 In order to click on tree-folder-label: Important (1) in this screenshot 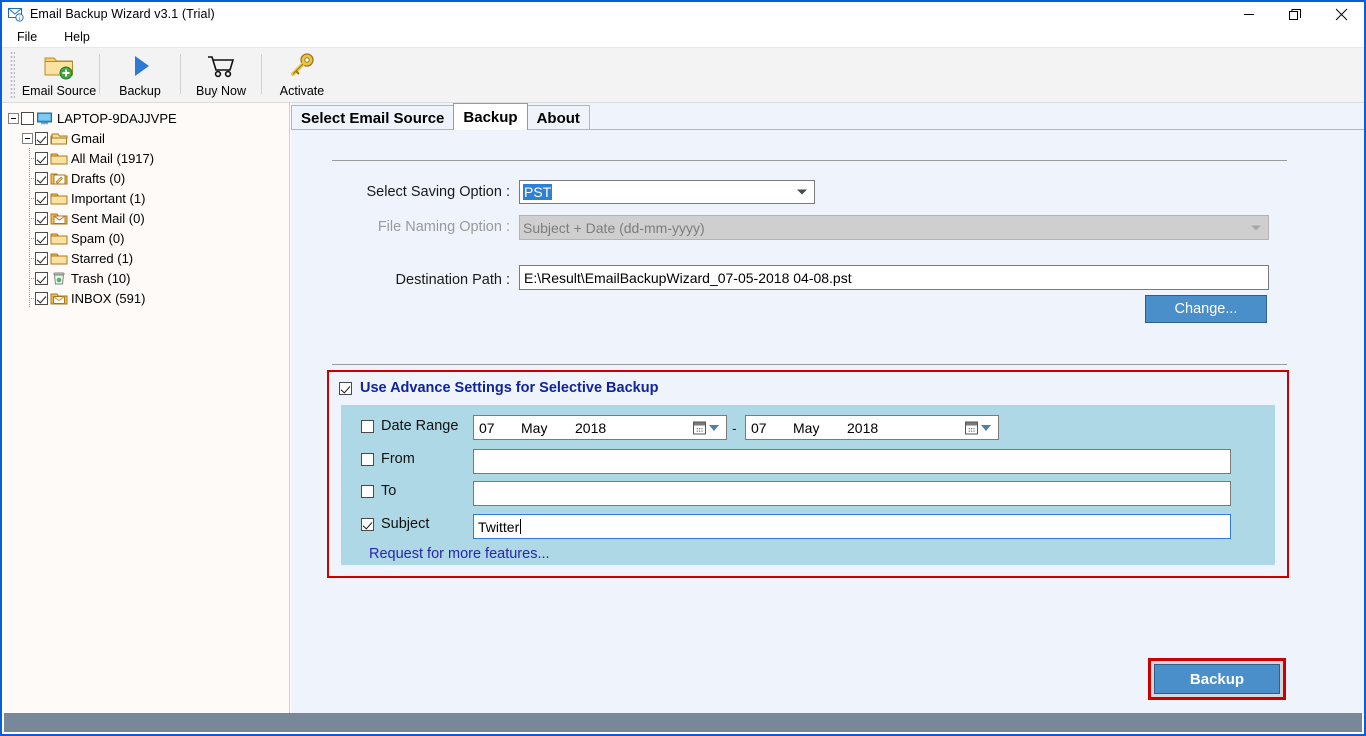, I will do `click(108, 198)`.